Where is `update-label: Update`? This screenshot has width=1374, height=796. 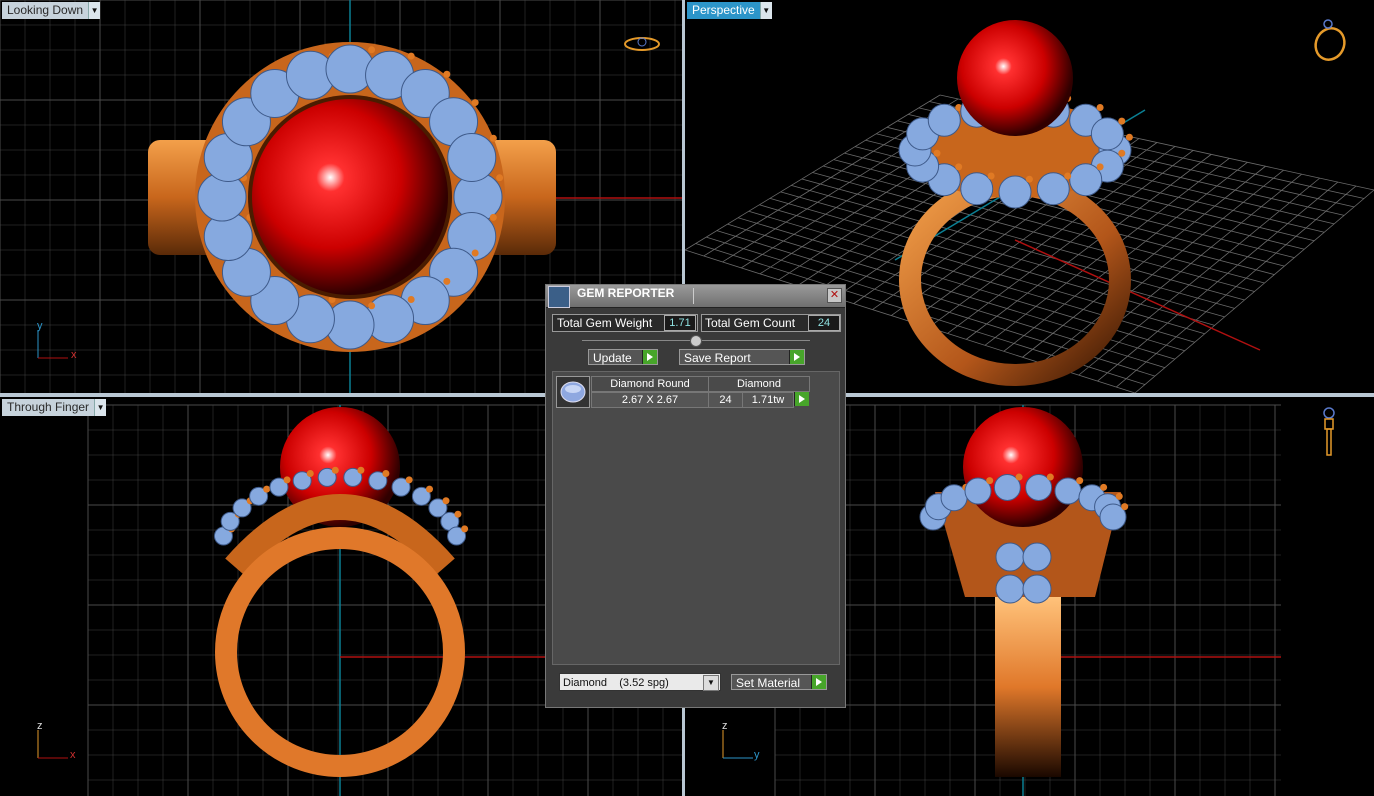
update-label: Update is located at coordinates (612, 358).